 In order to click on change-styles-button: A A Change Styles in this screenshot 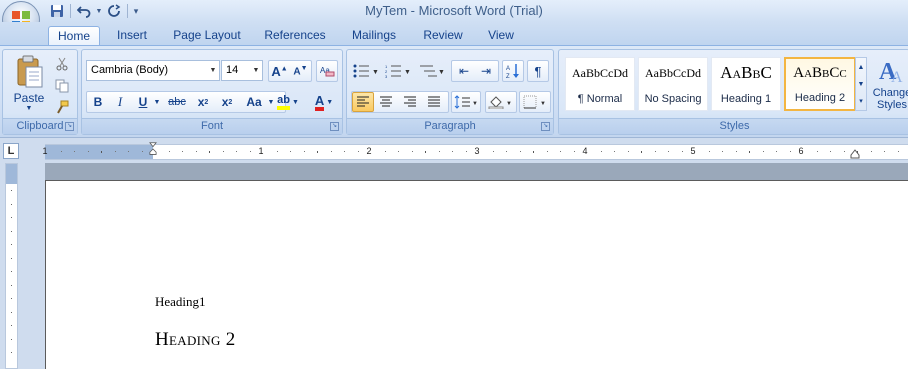, I will do `click(889, 87)`.